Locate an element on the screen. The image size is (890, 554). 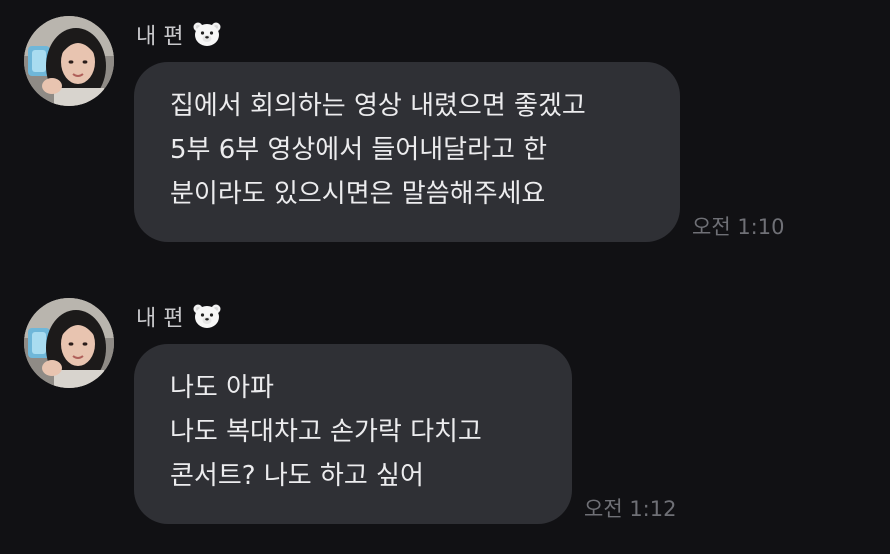
message-line: 나도 복대차고 손가락 다치고 is located at coordinates (326, 432).